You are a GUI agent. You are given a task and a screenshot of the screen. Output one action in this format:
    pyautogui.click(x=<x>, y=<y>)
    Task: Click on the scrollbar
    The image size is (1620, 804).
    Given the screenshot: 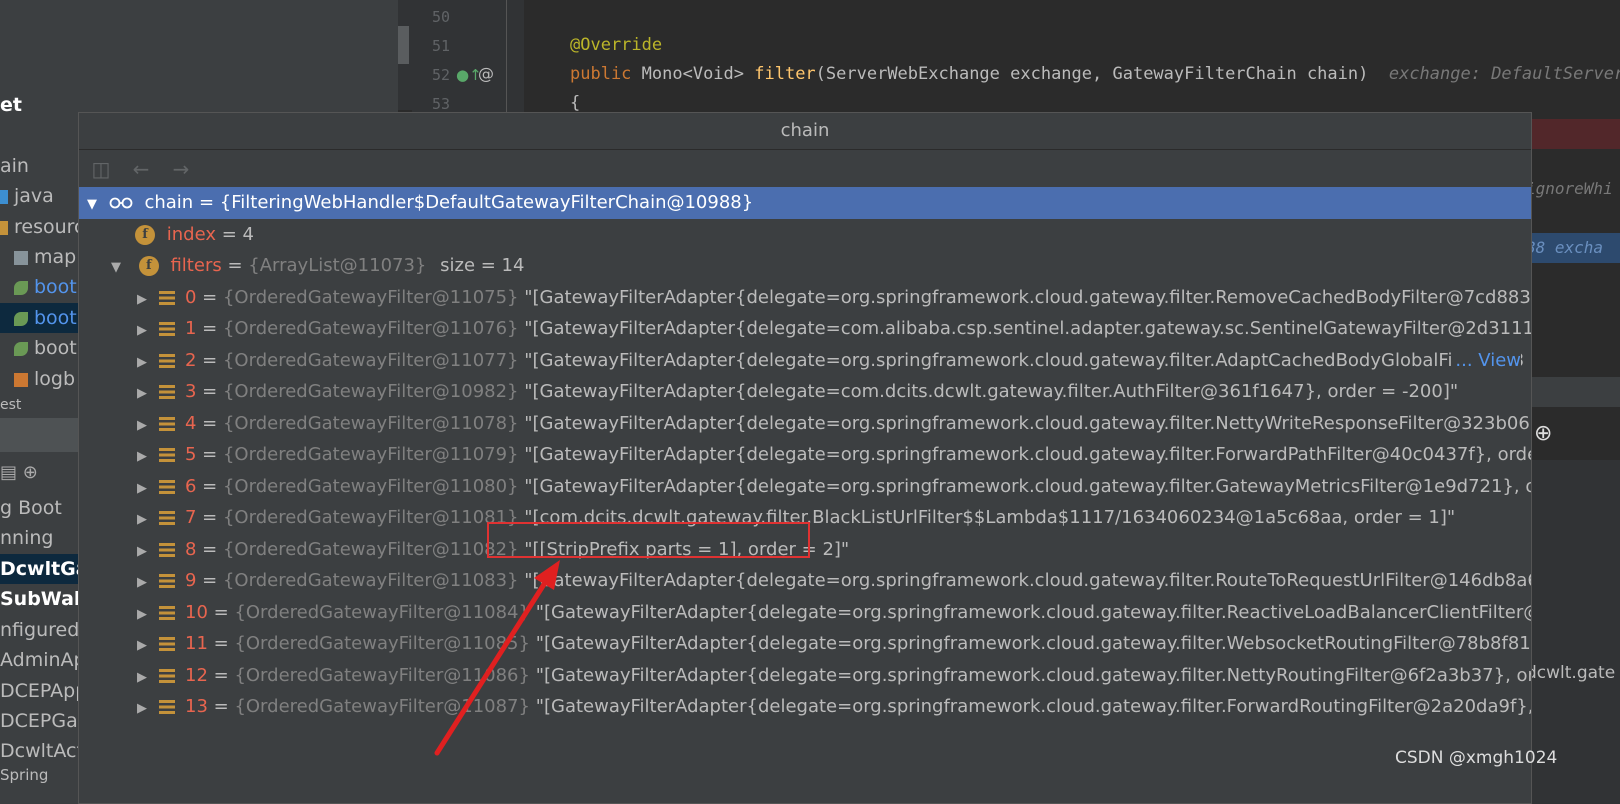 What is the action you would take?
    pyautogui.click(x=405, y=55)
    